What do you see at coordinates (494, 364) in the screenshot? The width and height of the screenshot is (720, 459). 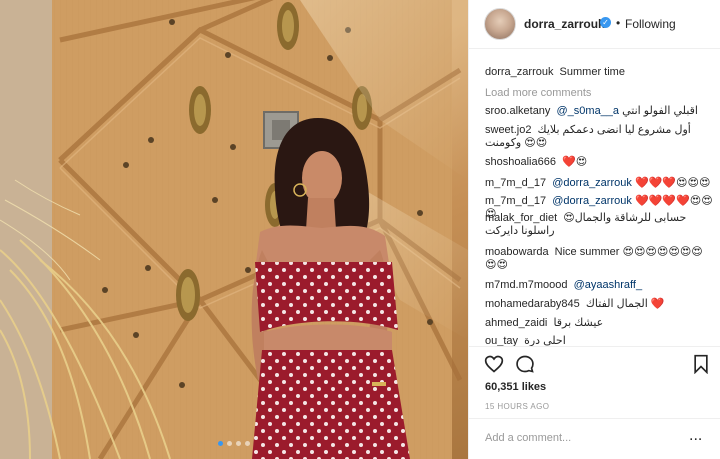 I see `heart-icon` at bounding box center [494, 364].